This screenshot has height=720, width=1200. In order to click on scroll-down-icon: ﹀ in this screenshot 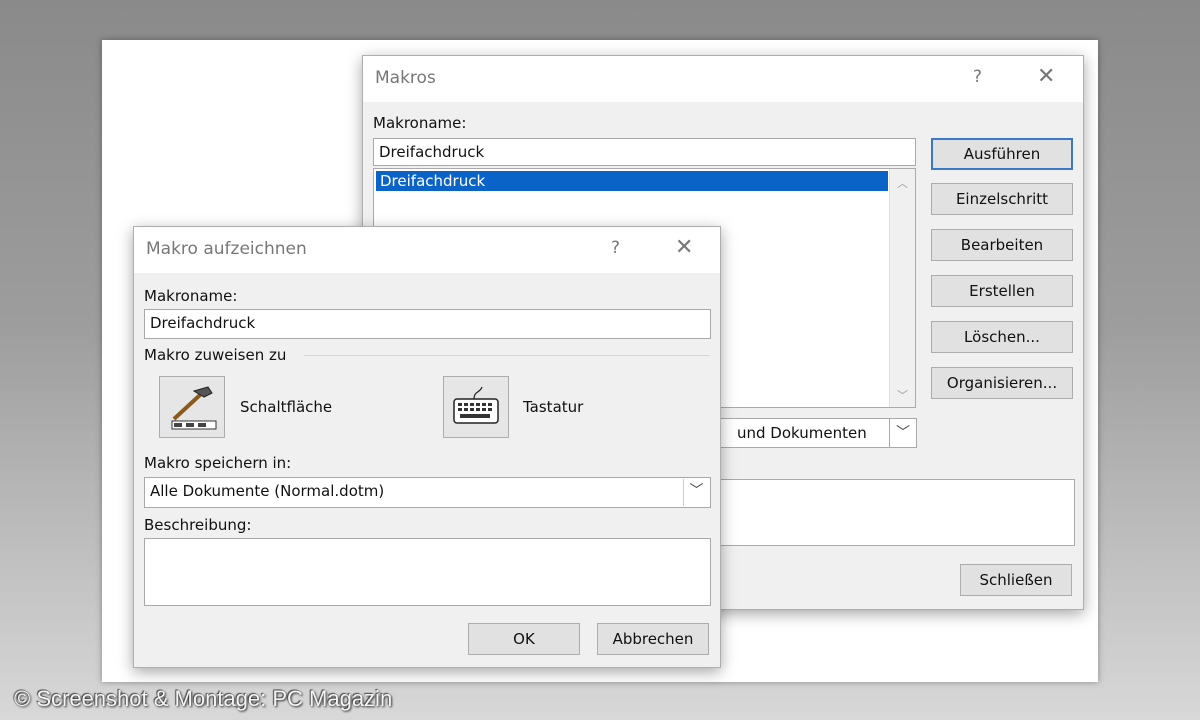, I will do `click(902, 395)`.